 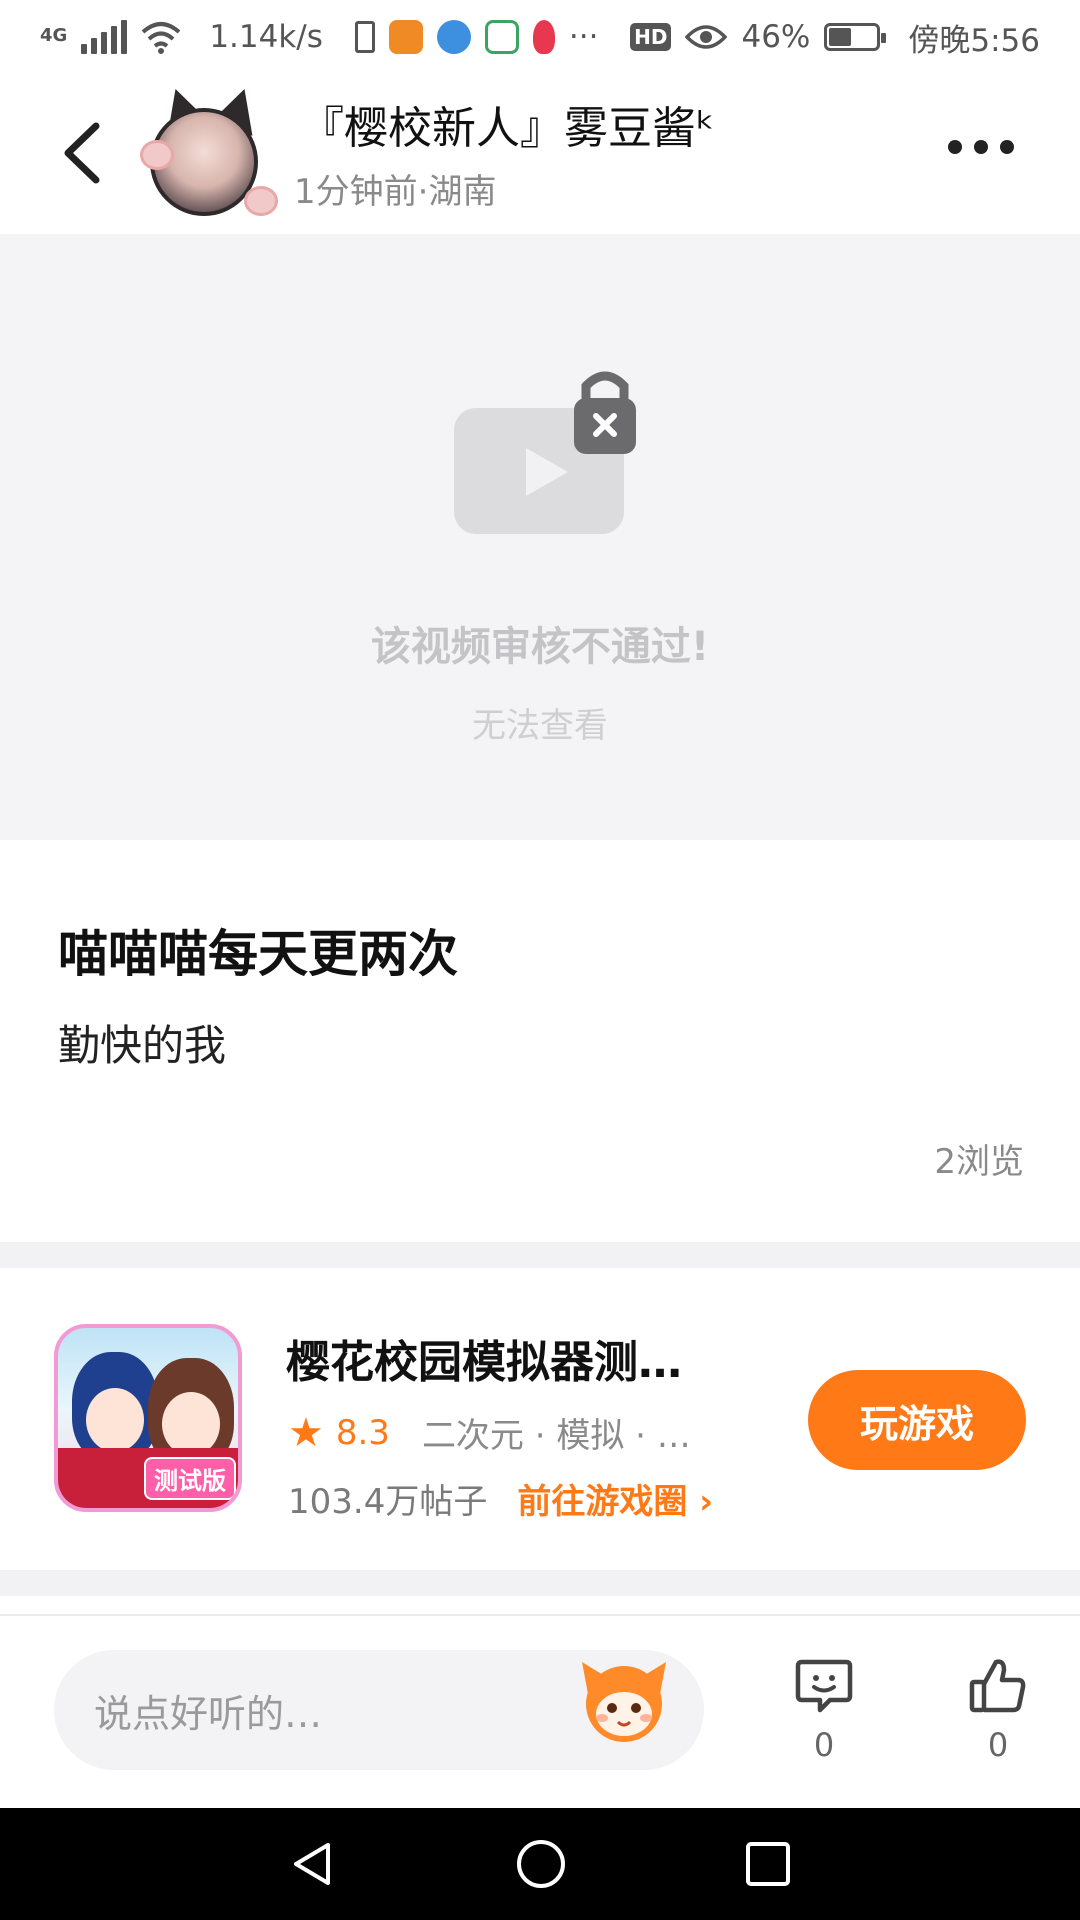 I want to click on game-circle-link: 前往游戏圈 ›, so click(x=615, y=1498).